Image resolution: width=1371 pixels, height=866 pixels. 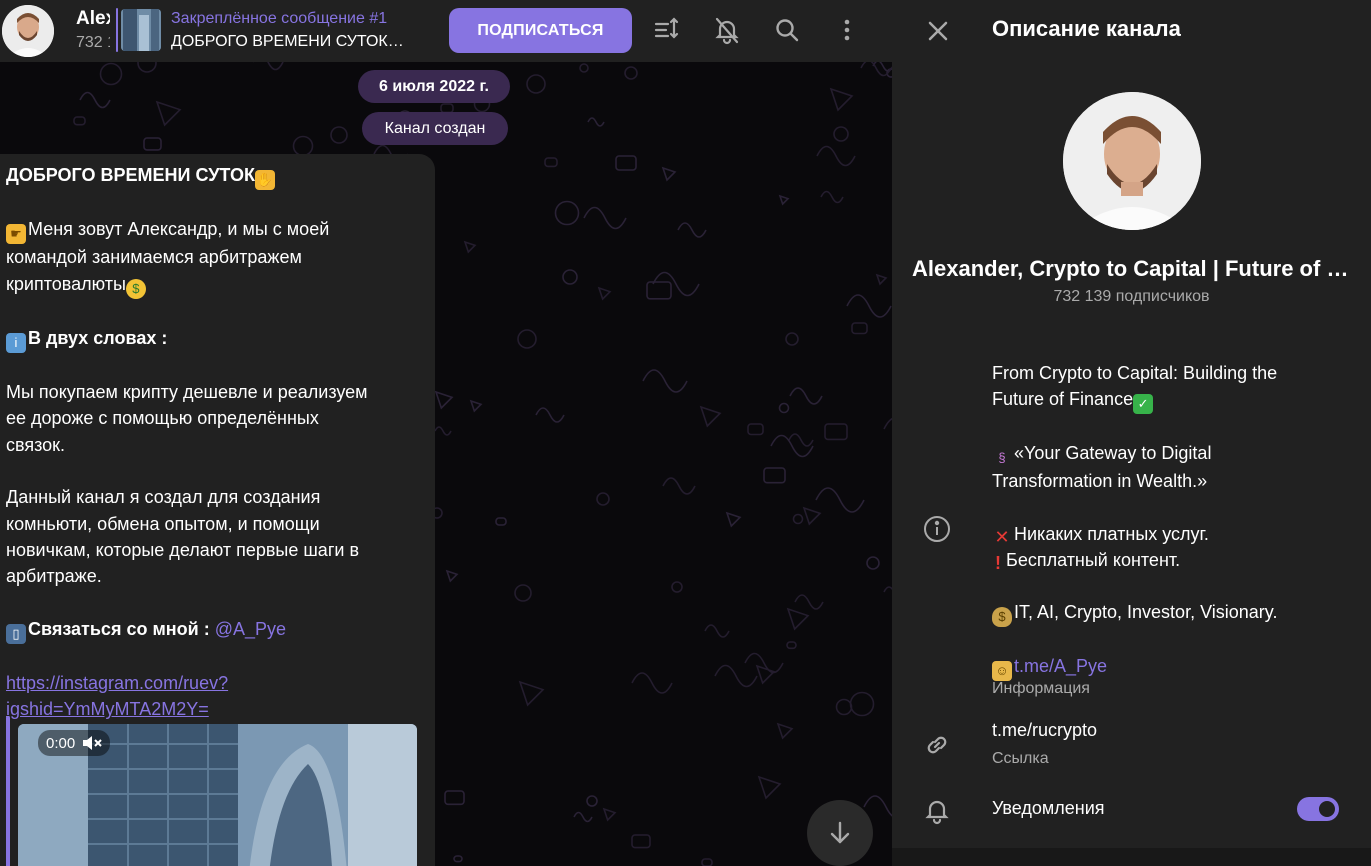 I want to click on post-line: связок., so click(x=36, y=444).